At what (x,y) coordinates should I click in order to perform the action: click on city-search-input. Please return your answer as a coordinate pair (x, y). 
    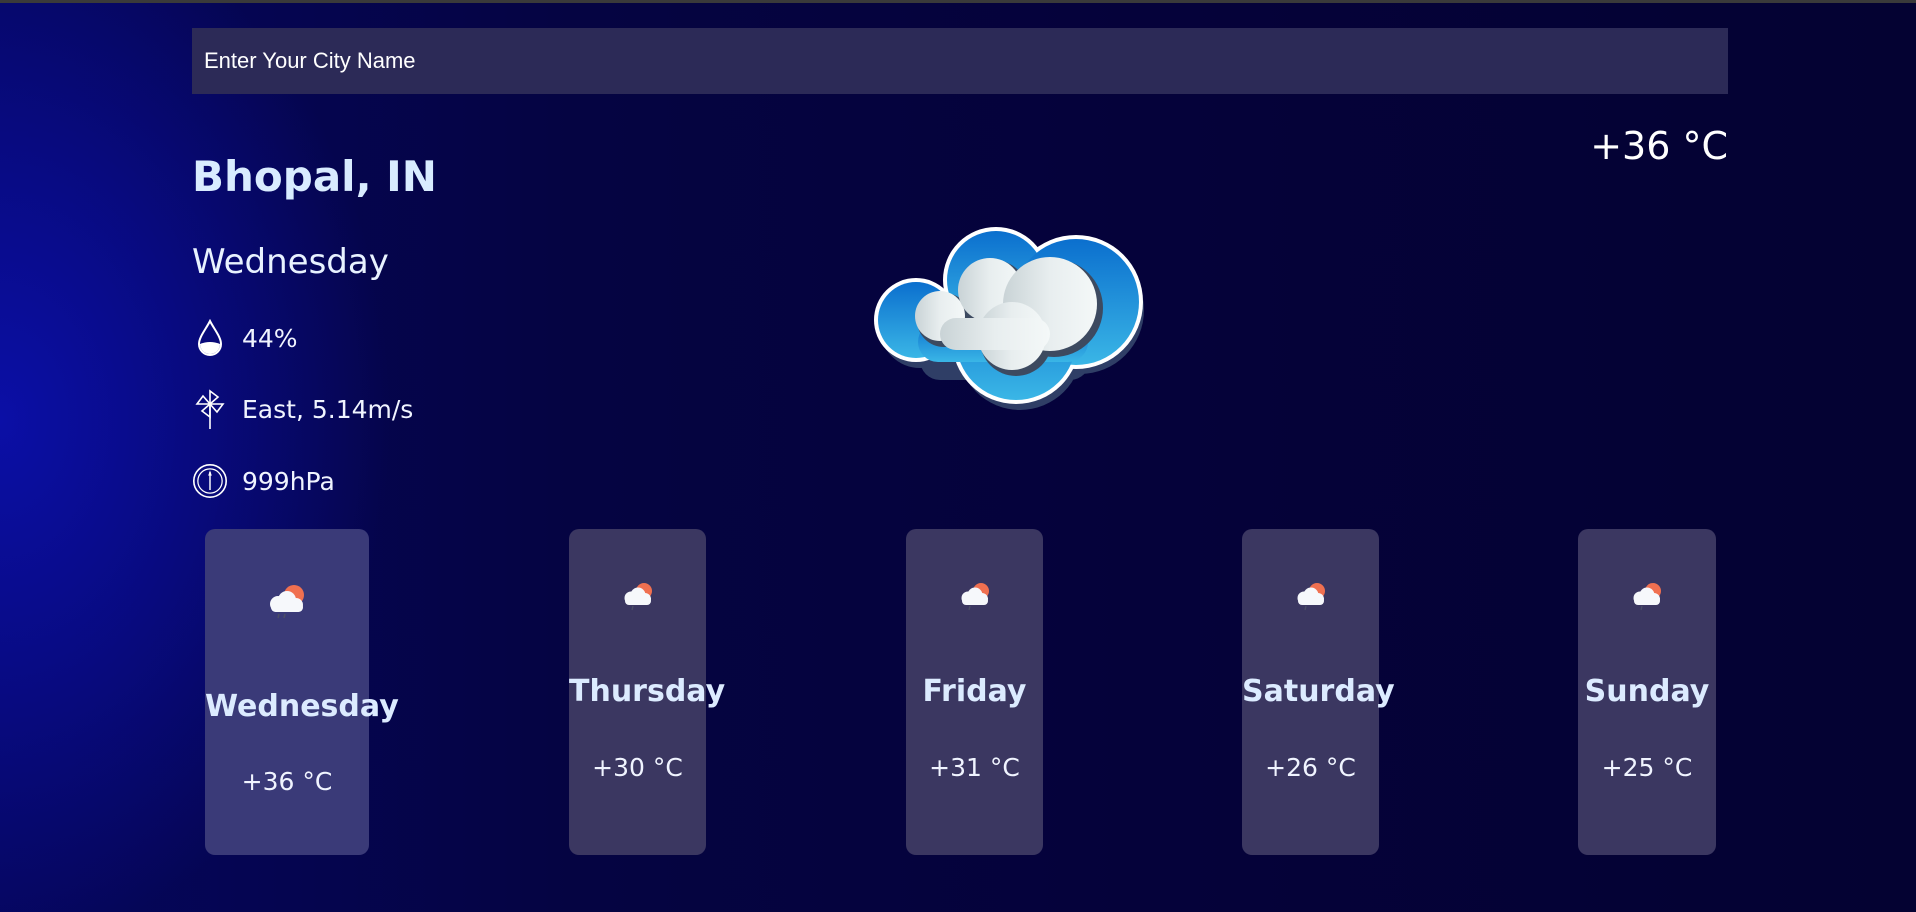
    Looking at the image, I should click on (960, 61).